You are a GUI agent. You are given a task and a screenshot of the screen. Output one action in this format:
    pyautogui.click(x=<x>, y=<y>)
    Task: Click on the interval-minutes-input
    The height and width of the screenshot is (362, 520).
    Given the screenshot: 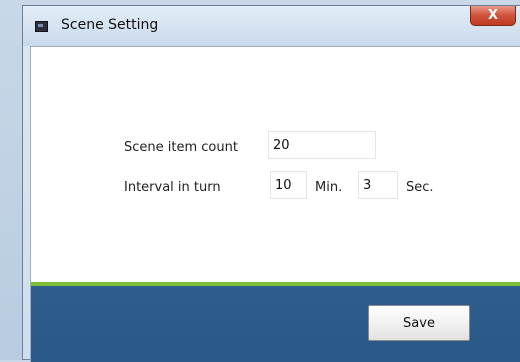 What is the action you would take?
    pyautogui.click(x=288, y=185)
    